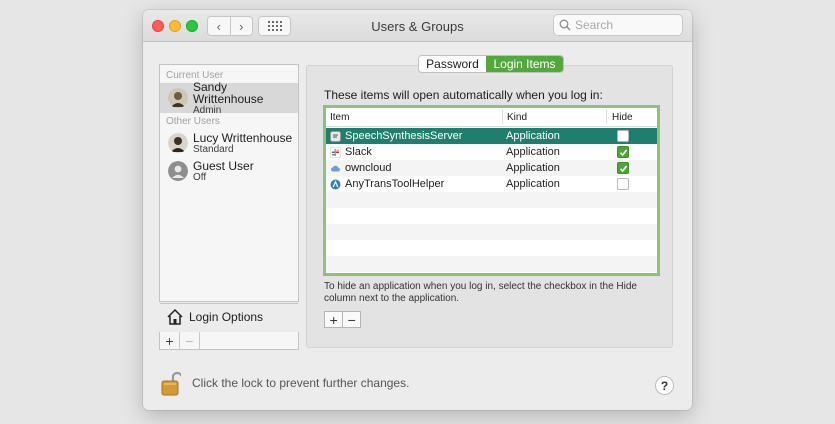 This screenshot has height=424, width=835. I want to click on users-add-remove-bar: + −, so click(229, 341).